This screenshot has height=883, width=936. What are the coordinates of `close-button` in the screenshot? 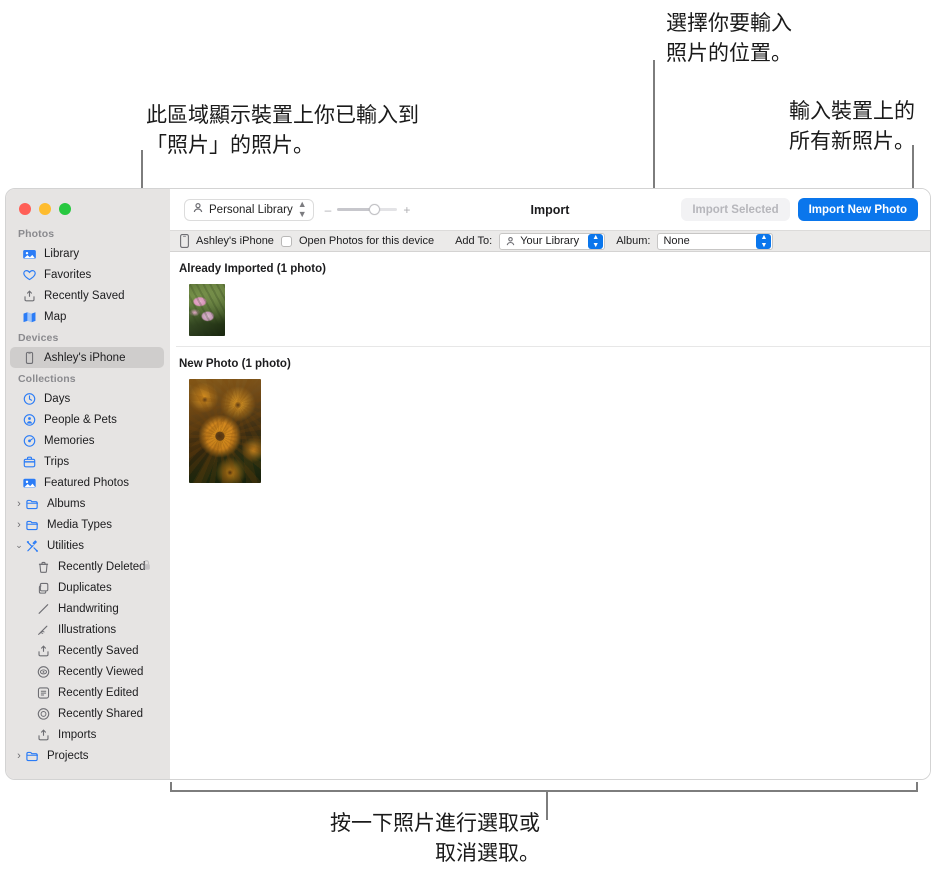 It's located at (25, 209).